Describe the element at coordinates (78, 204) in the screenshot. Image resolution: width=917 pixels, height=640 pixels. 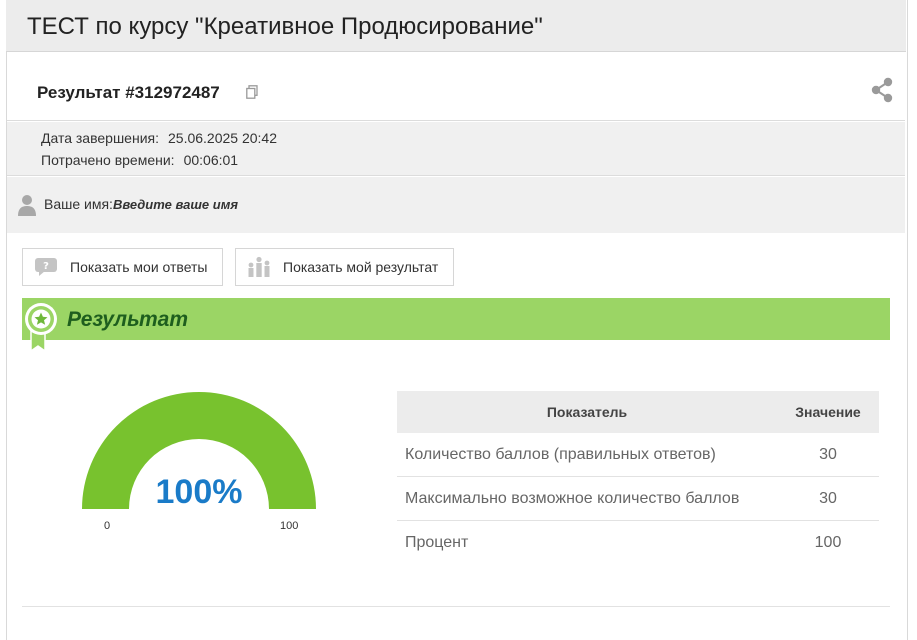
I see `name-label: Ваше имя:` at that location.